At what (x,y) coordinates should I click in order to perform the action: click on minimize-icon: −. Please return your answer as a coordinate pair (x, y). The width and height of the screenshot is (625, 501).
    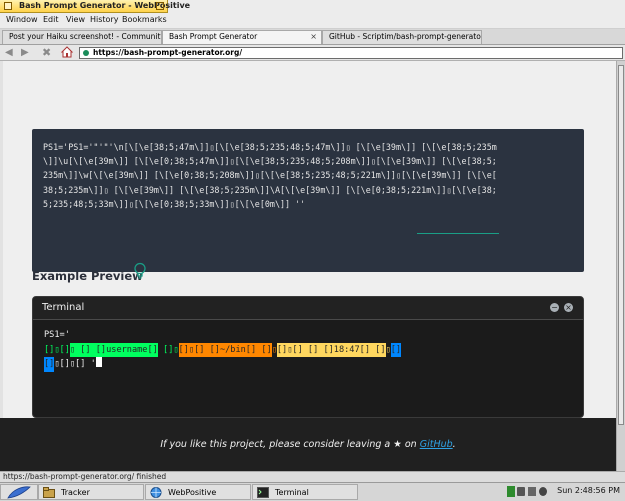
    Looking at the image, I should click on (554, 307).